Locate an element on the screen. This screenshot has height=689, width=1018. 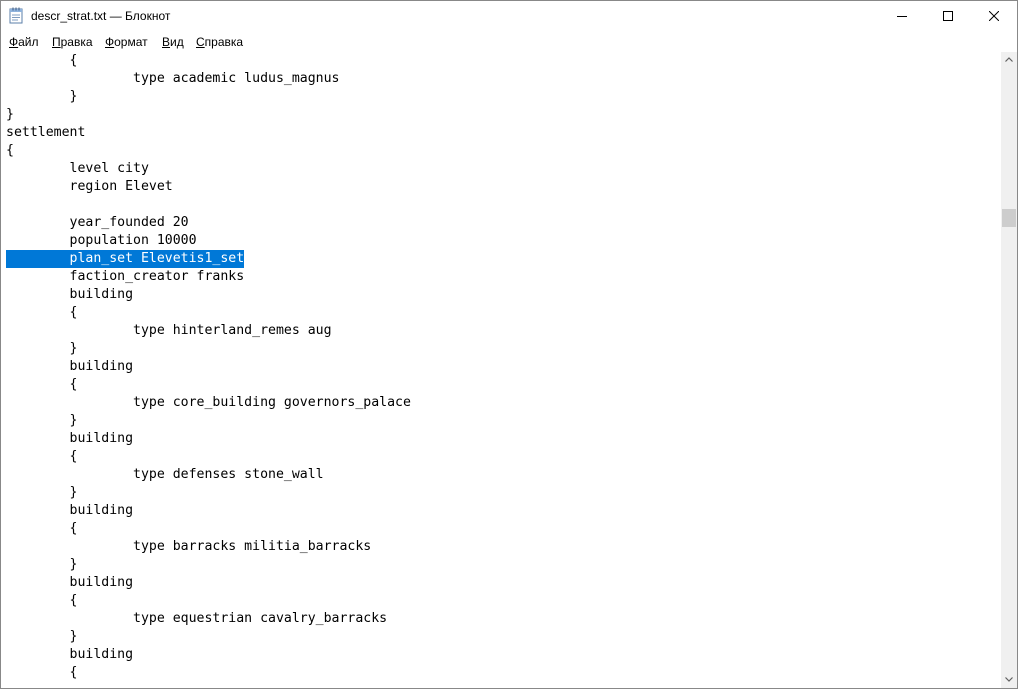
menu-file-accel: Ф is located at coordinates (14, 42).